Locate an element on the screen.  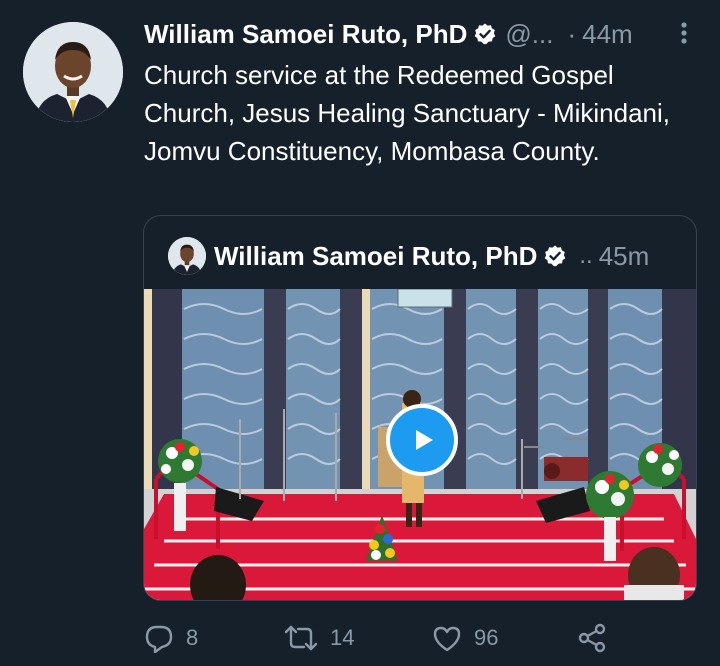
retweet-button: 14 is located at coordinates (319, 638).